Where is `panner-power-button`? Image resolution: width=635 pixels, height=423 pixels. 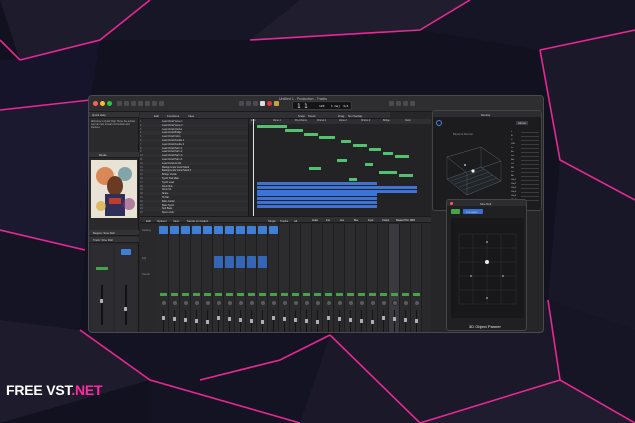
panner-power-button is located at coordinates (455, 211).